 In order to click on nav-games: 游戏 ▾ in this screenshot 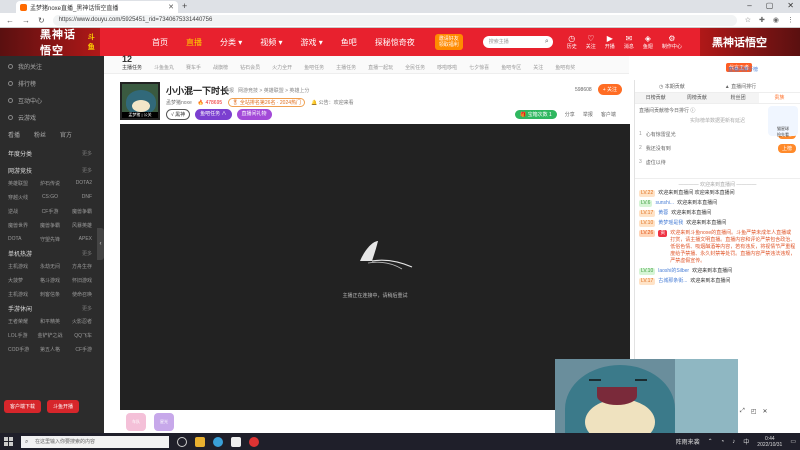, I will do `click(312, 42)`.